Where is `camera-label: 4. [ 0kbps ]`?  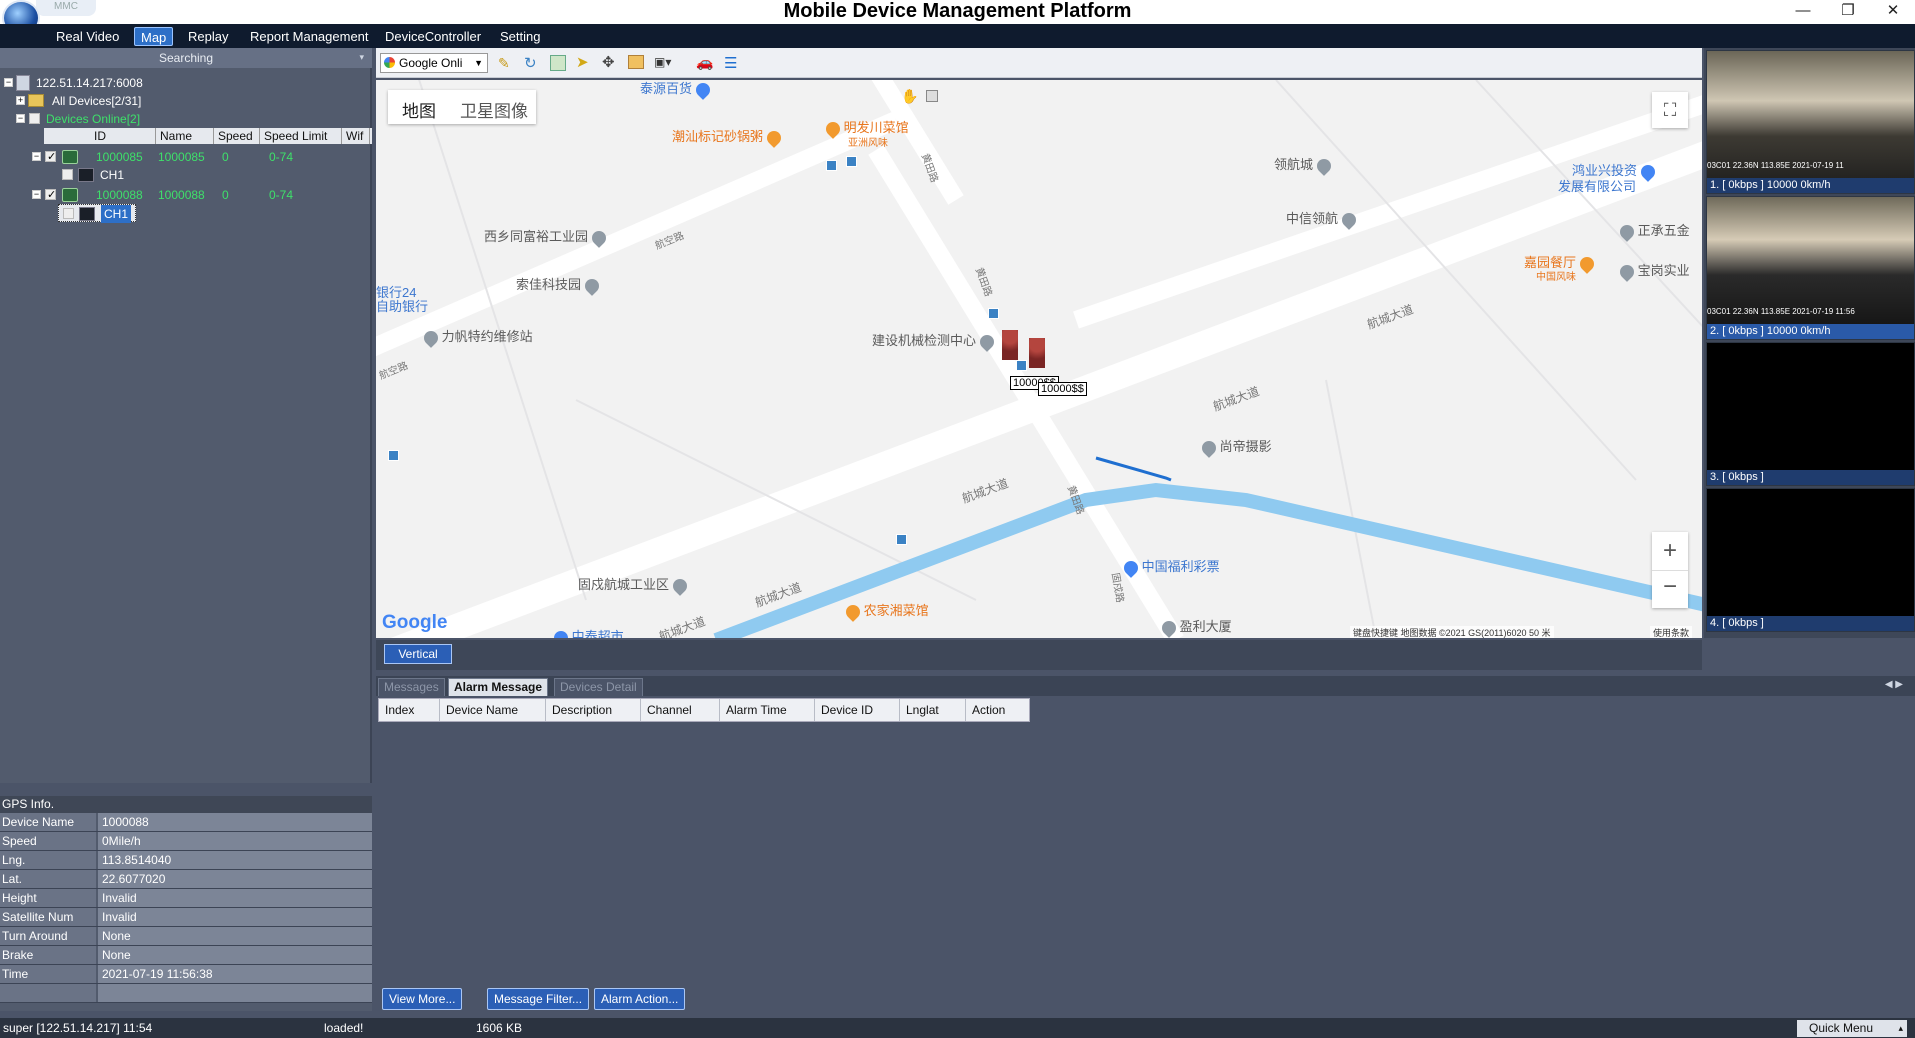
camera-label: 4. [ 0kbps ] is located at coordinates (1810, 623).